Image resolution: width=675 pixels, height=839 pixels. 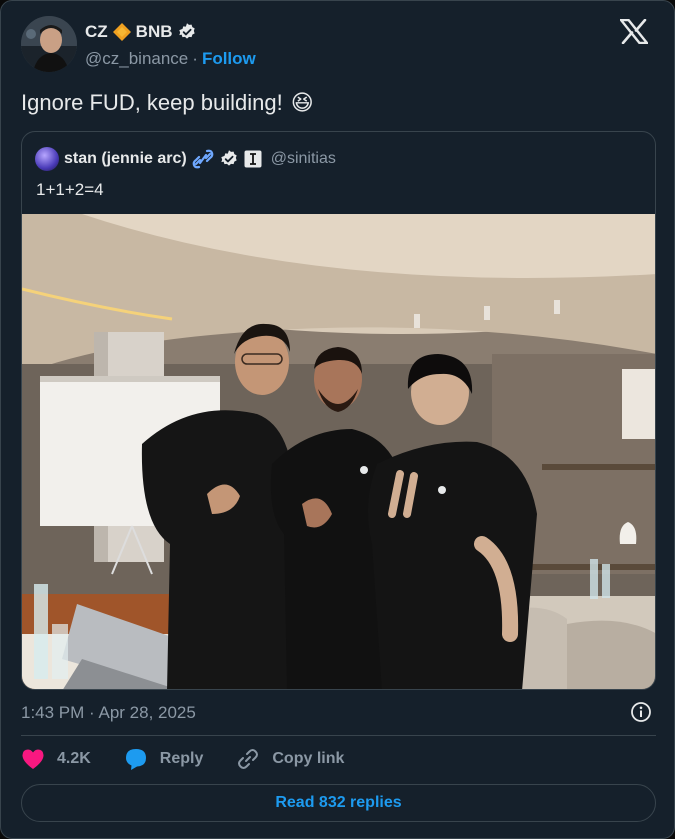 I want to click on quoted-author-name: stan (jennie arc), so click(x=125, y=158).